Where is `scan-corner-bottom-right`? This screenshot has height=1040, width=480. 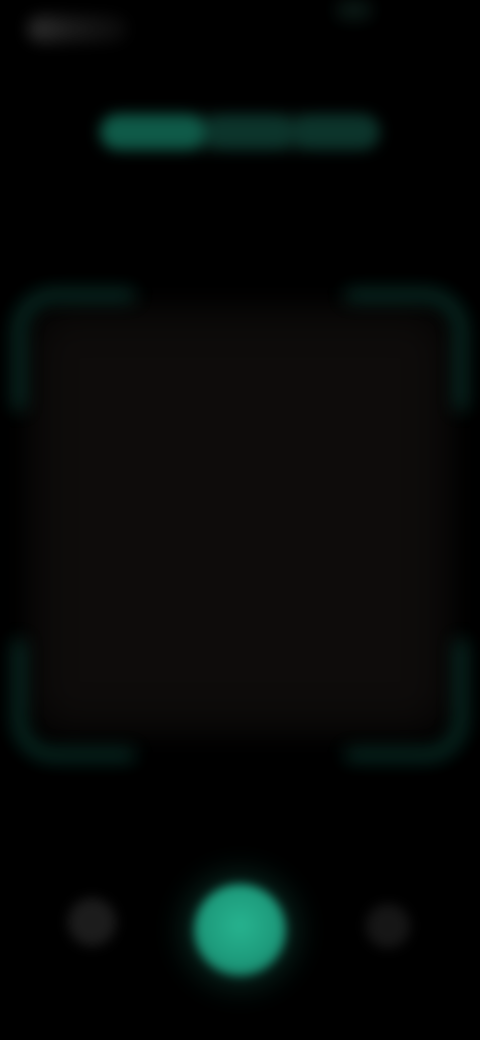 scan-corner-bottom-right is located at coordinates (406, 700).